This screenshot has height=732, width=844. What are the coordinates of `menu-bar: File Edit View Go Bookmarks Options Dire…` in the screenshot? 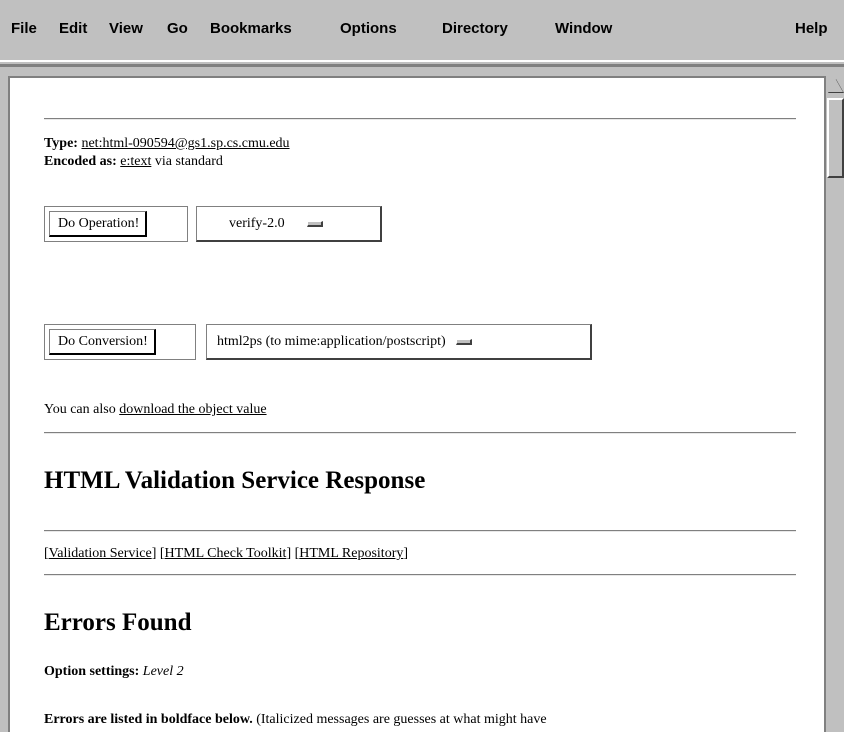 It's located at (422, 28).